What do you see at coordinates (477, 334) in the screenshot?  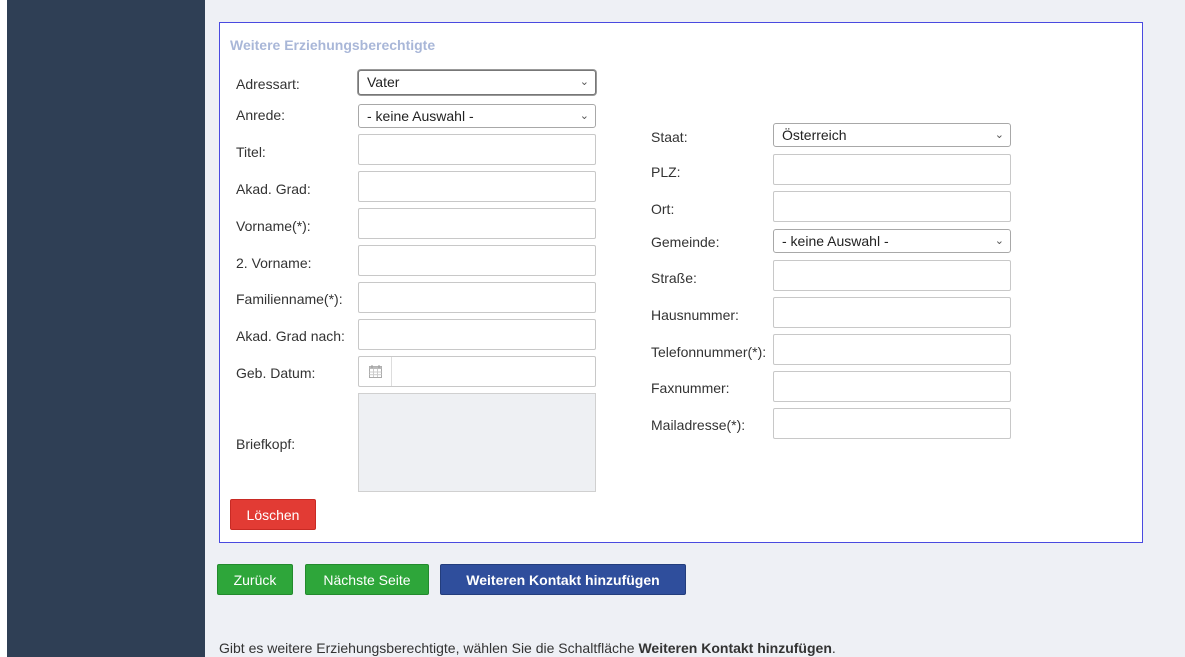 I see `akad-grad-nach-input` at bounding box center [477, 334].